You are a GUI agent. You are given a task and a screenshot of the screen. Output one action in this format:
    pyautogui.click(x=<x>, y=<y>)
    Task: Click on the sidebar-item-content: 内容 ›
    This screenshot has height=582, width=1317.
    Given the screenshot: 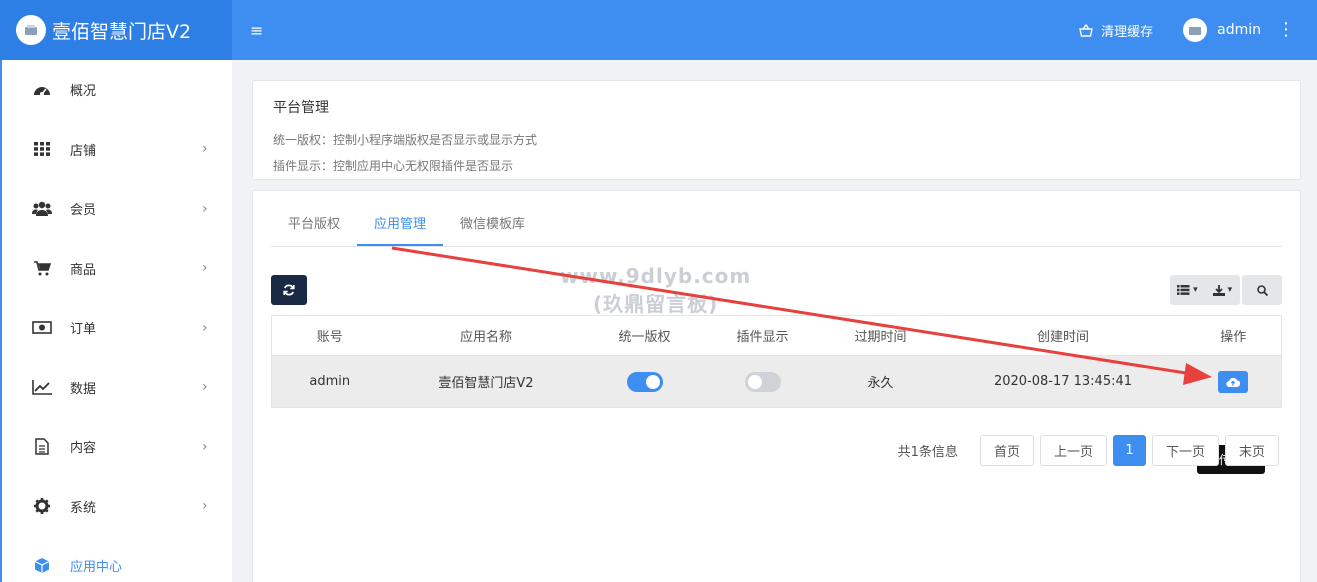 What is the action you would take?
    pyautogui.click(x=117, y=447)
    